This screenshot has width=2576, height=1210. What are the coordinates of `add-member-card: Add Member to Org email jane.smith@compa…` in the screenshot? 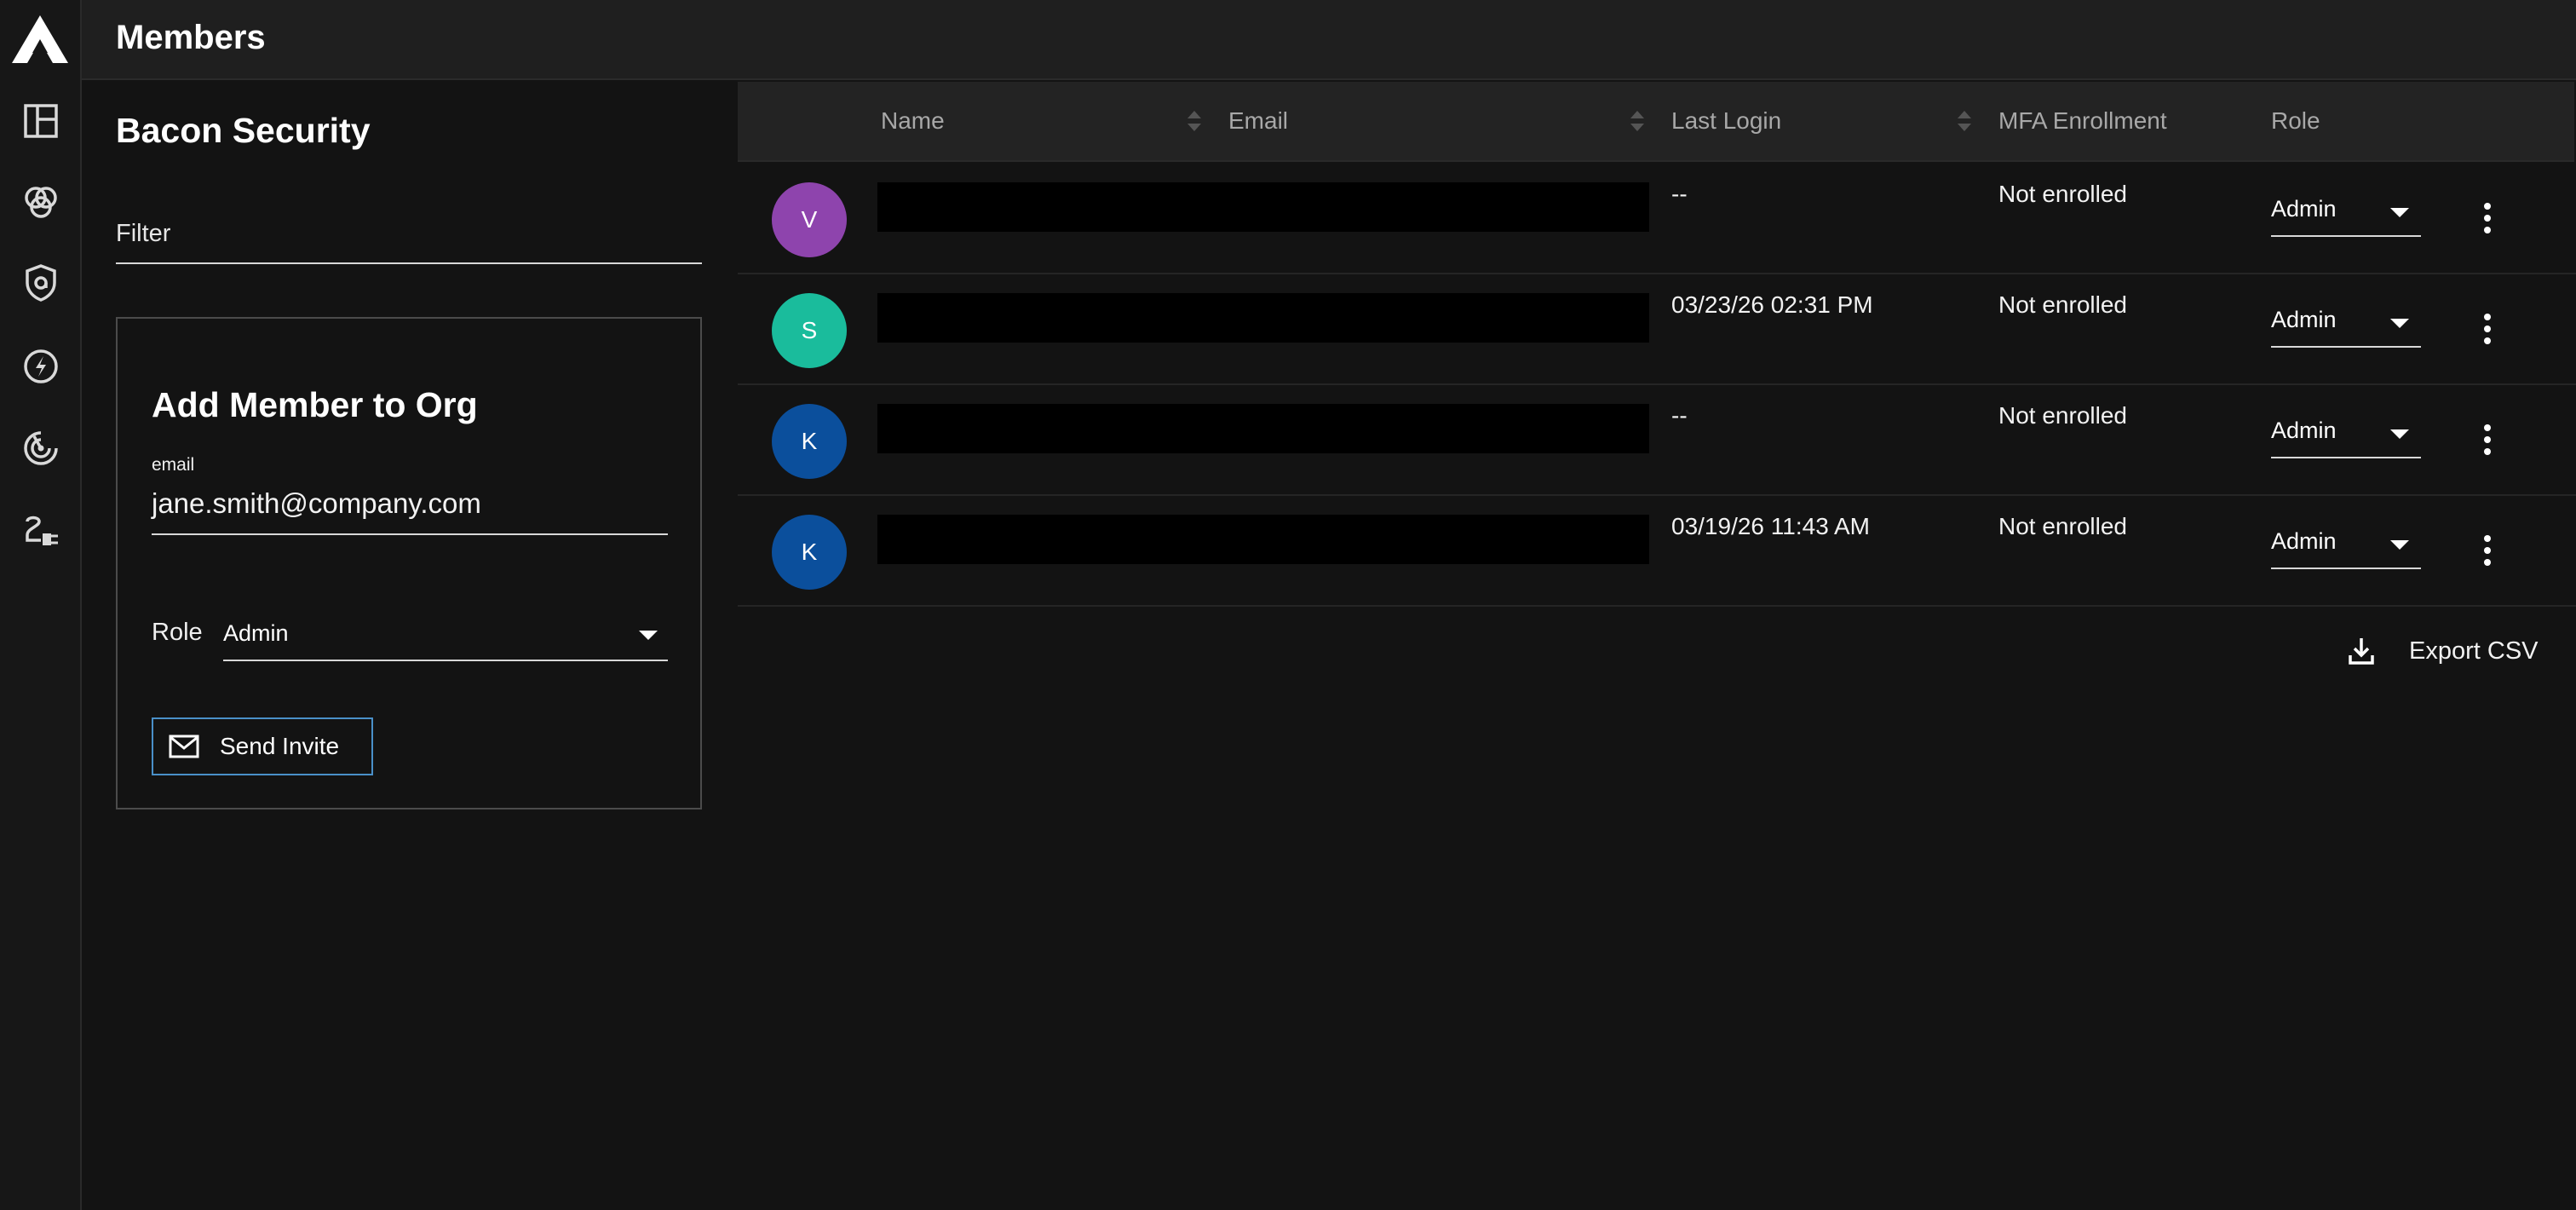 It's located at (409, 563).